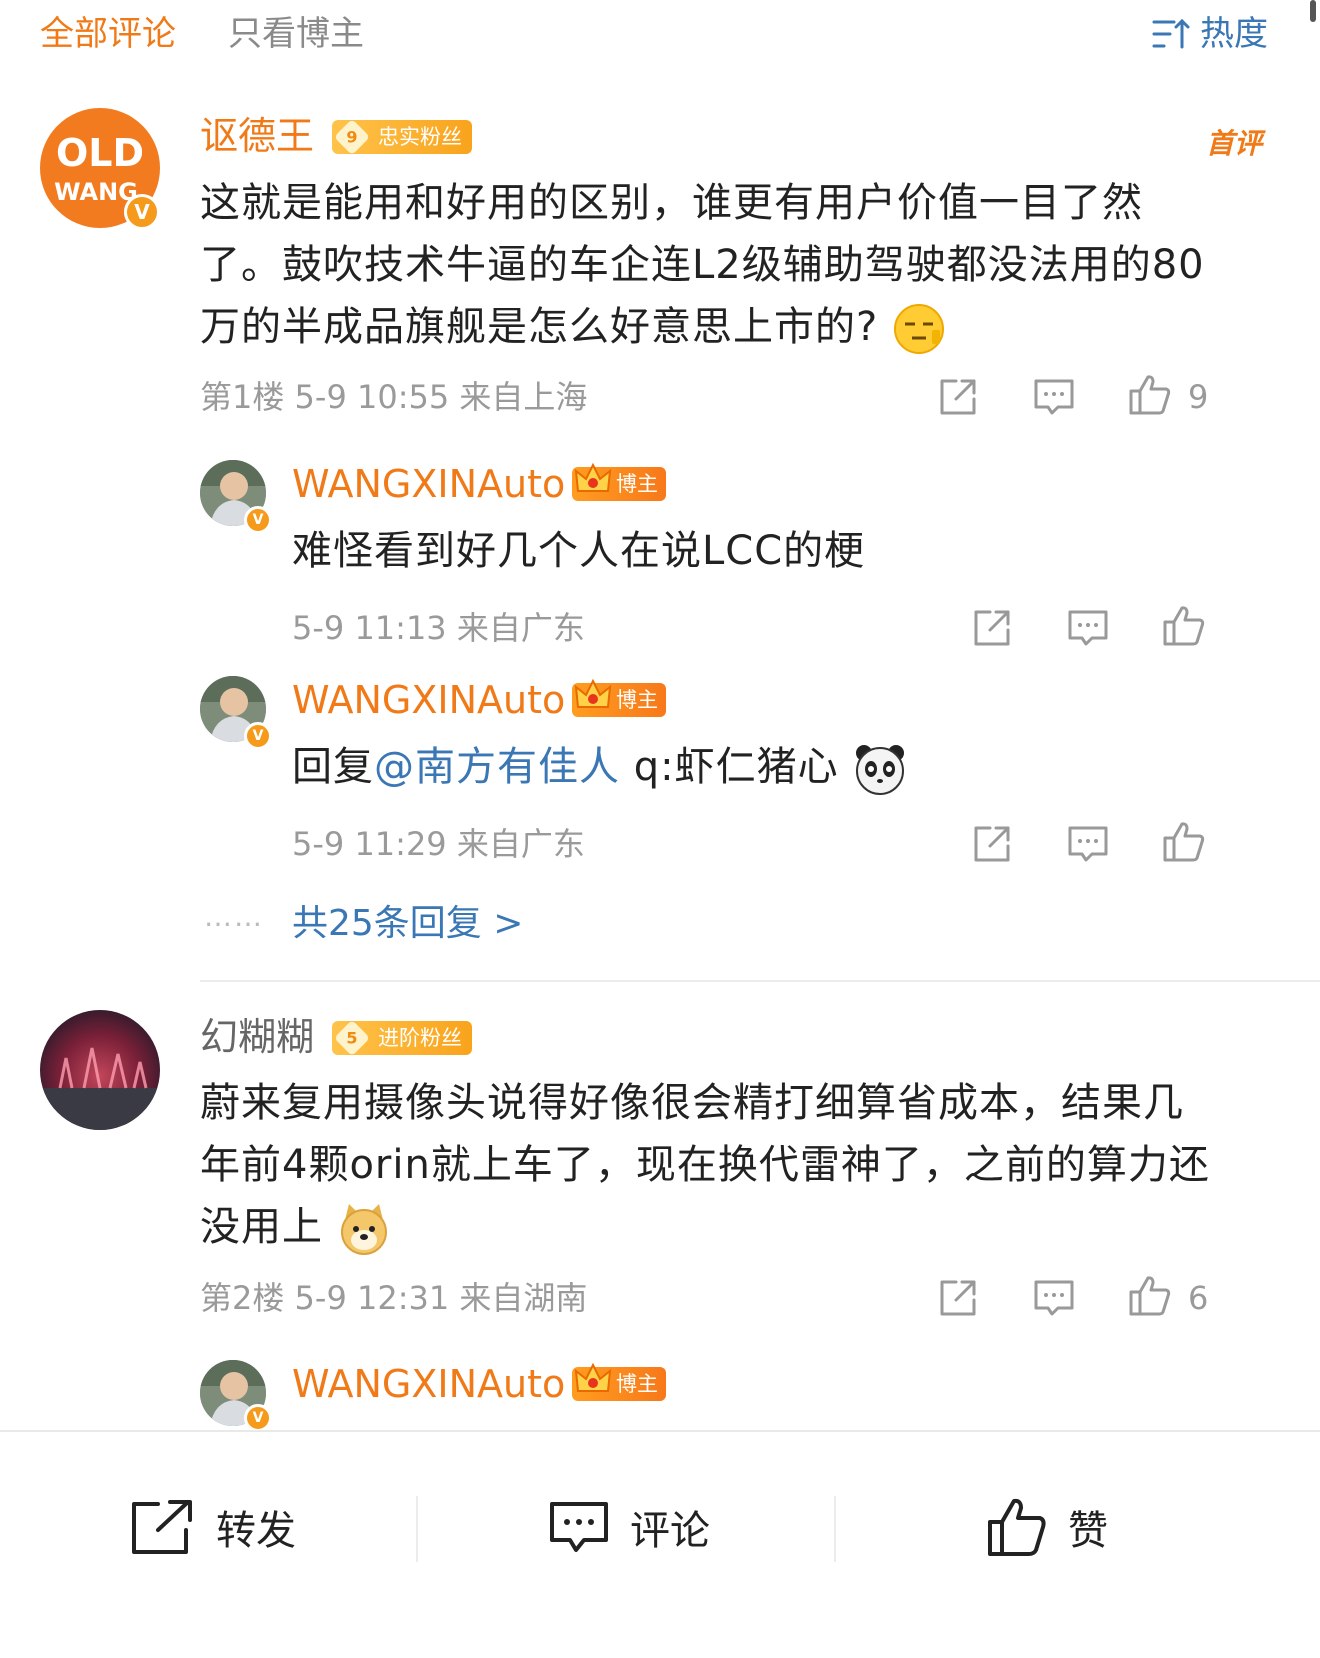 This screenshot has width=1320, height=1658. Describe the element at coordinates (1313, 11) in the screenshot. I see `scrollbar-thumb` at that location.